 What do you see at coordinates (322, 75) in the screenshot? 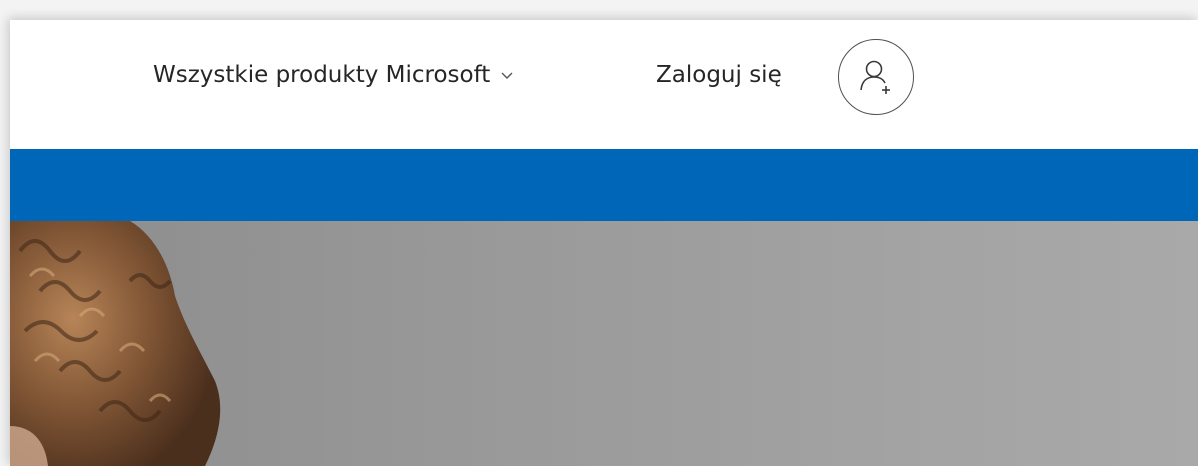
I see `all-microsoft-products-label: Wszystkie produkty Microsoft` at bounding box center [322, 75].